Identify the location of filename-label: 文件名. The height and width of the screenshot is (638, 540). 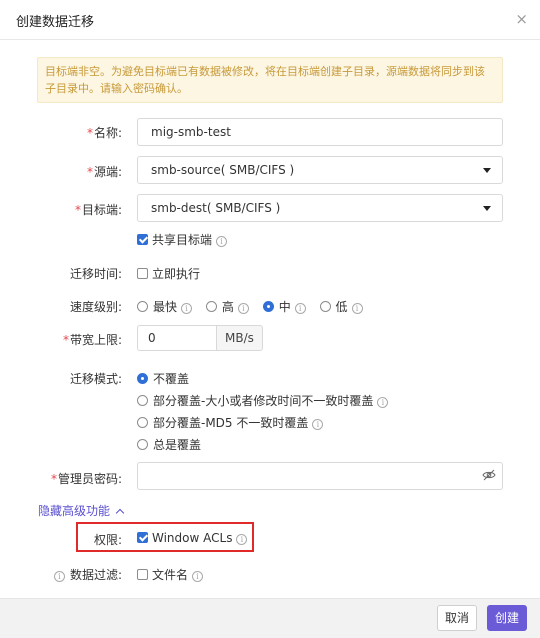
(170, 575).